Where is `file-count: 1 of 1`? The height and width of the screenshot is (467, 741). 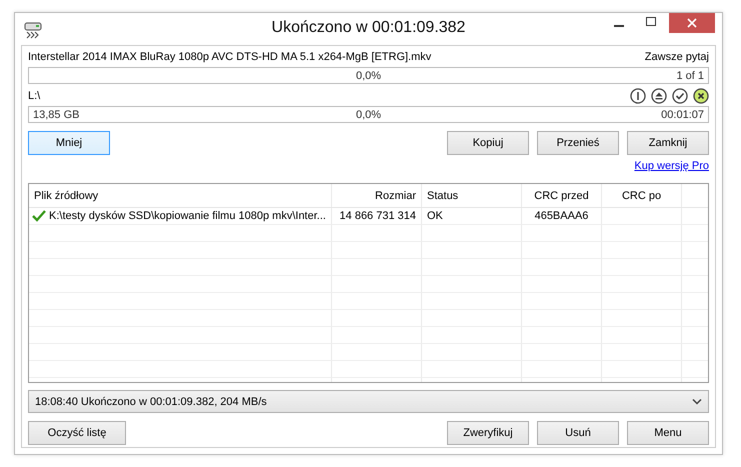 file-count: 1 of 1 is located at coordinates (690, 76).